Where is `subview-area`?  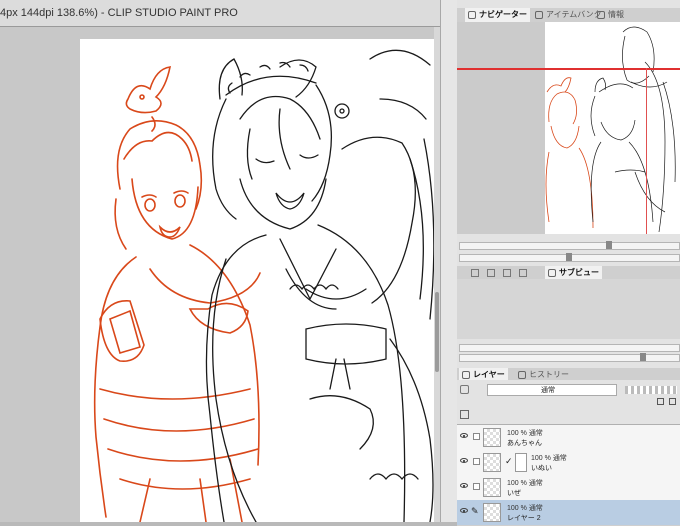
subview-area is located at coordinates (568, 309).